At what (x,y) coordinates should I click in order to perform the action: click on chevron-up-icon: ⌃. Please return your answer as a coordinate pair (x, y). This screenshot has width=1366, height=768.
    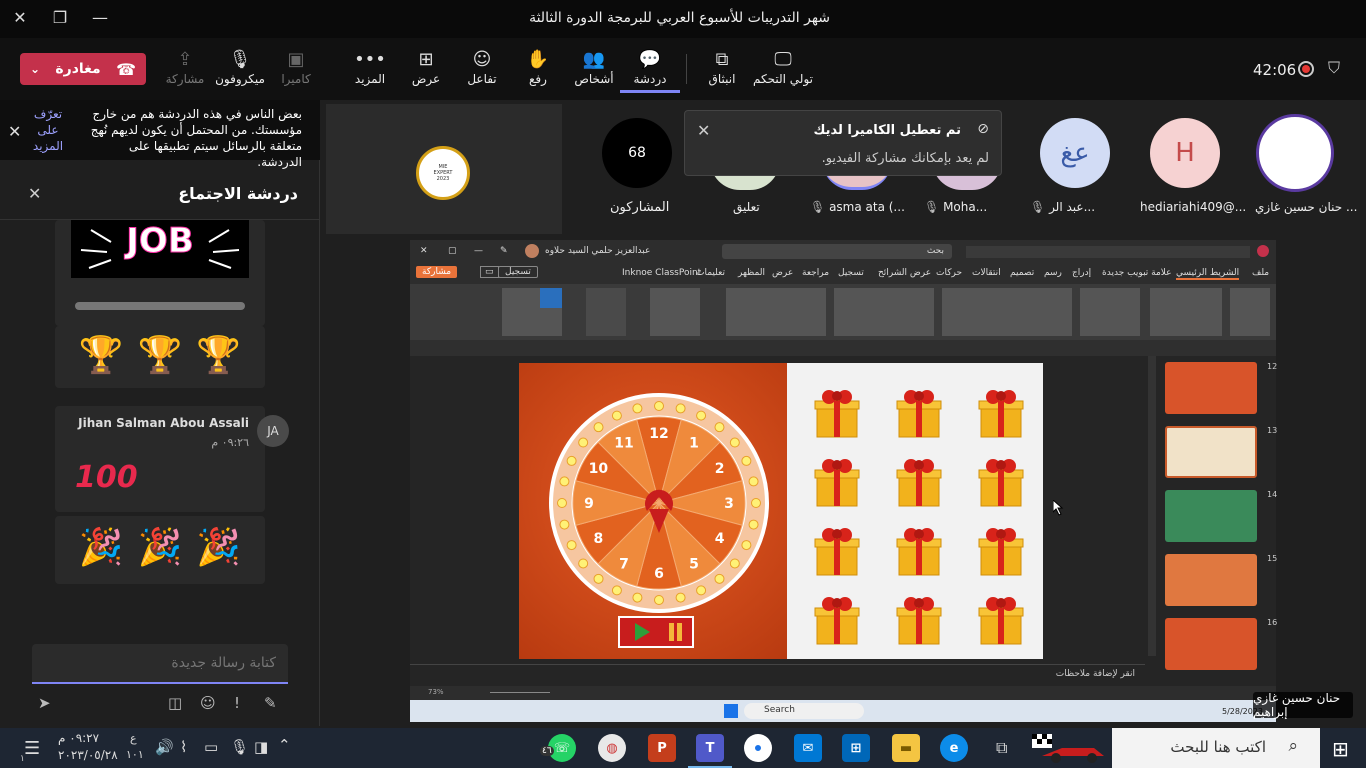
    Looking at the image, I should click on (284, 745).